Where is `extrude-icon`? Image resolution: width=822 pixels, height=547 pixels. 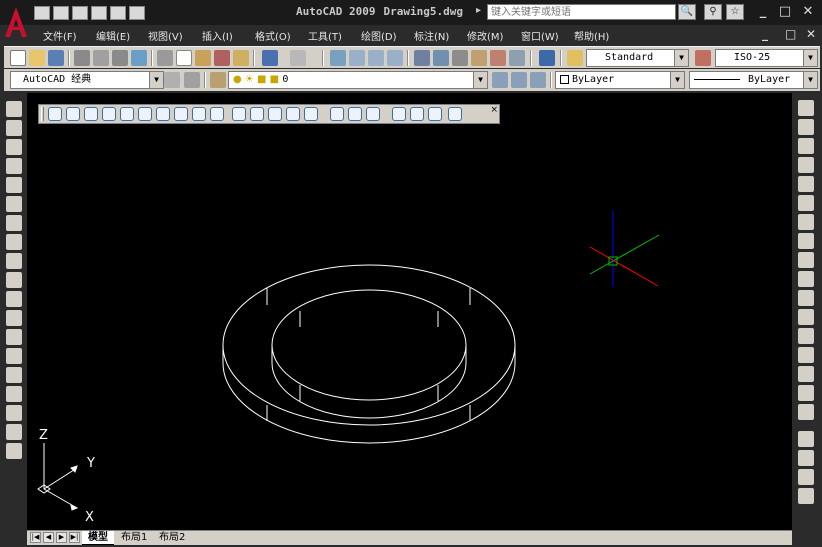 extrude-icon is located at coordinates (239, 114).